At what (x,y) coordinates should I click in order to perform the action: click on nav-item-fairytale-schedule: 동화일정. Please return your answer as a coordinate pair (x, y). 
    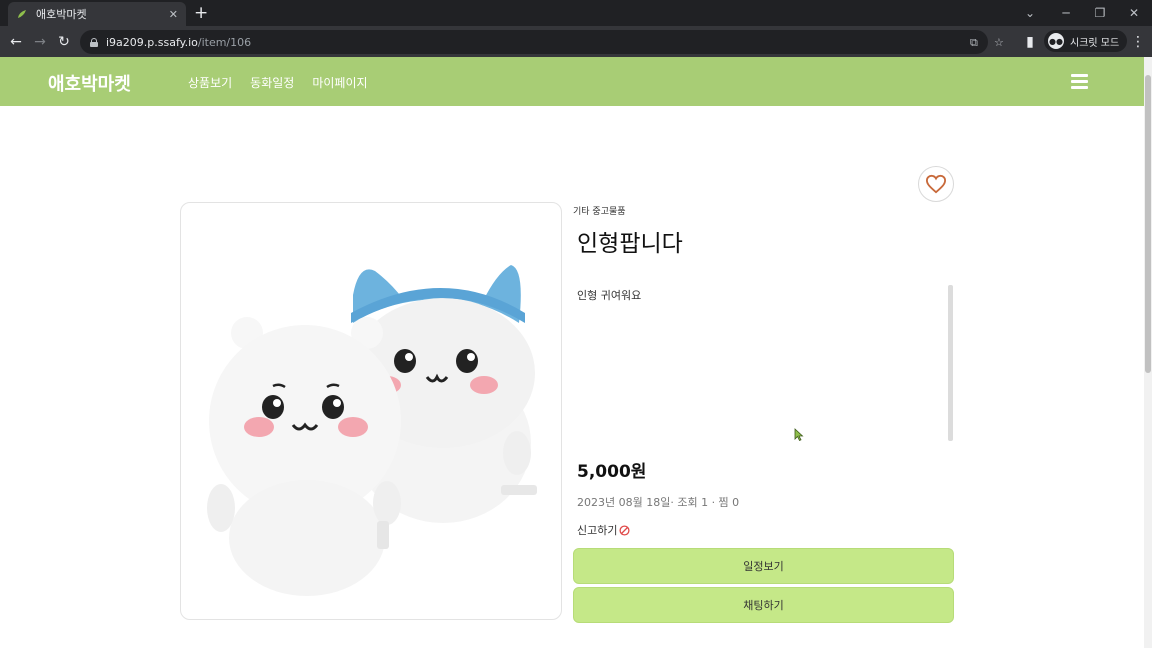
    Looking at the image, I should click on (272, 82).